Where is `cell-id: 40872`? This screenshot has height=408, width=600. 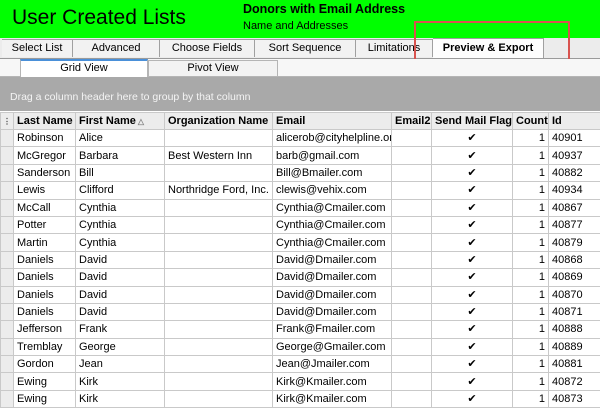
cell-id: 40872 is located at coordinates (574, 381).